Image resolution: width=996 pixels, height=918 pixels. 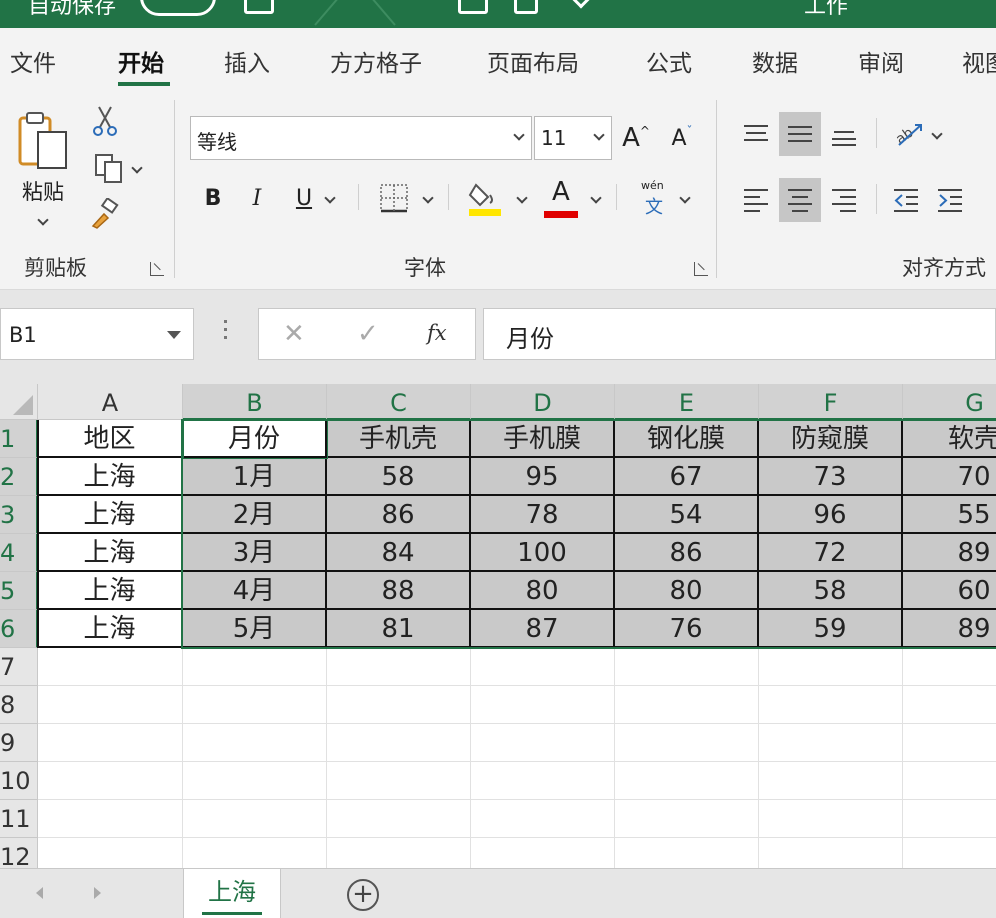 I want to click on row-header-9: 9, so click(x=19, y=743).